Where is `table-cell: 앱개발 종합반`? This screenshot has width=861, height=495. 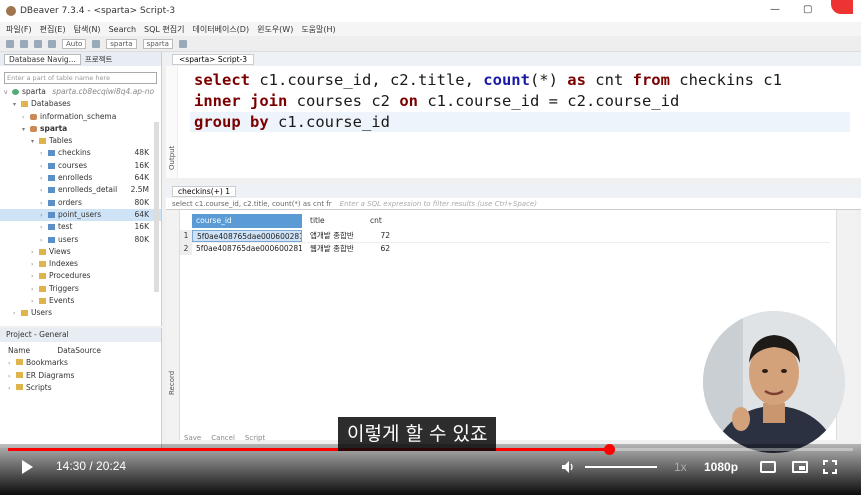 table-cell: 앱개발 종합반 is located at coordinates (336, 236).